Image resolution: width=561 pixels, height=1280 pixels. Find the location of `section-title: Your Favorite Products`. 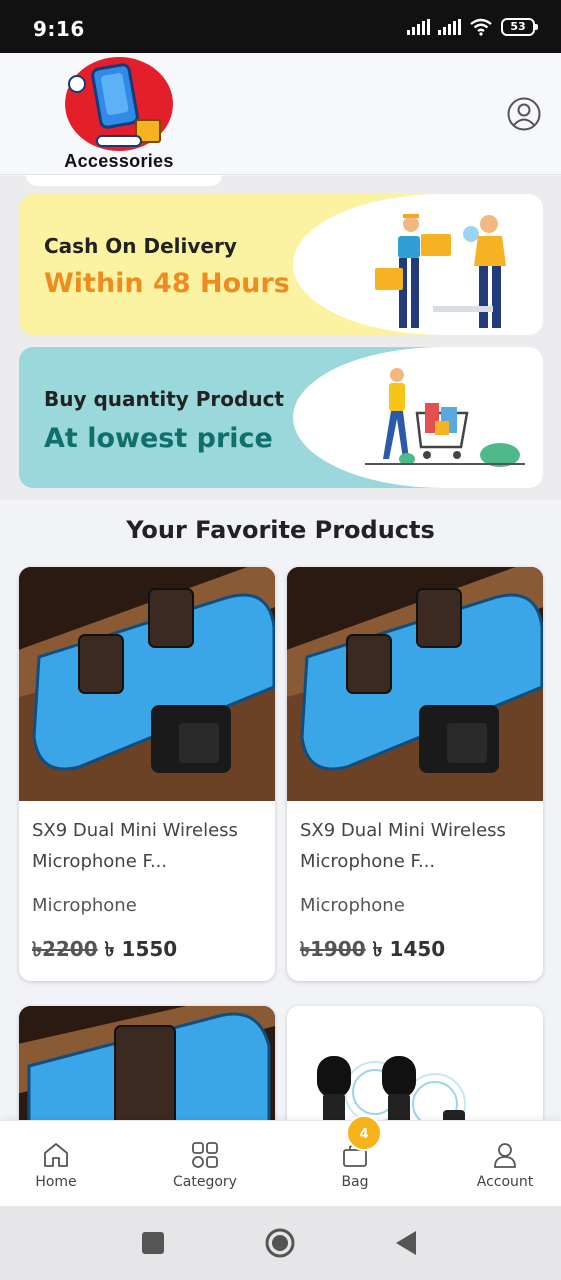

section-title: Your Favorite Products is located at coordinates (280, 530).